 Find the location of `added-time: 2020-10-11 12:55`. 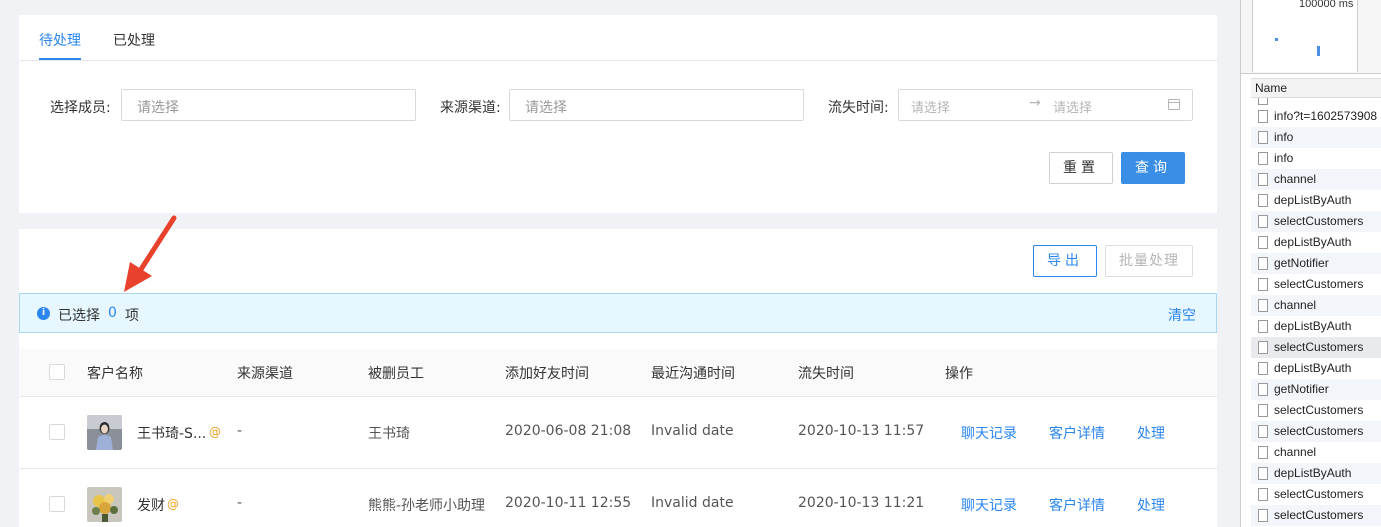

added-time: 2020-10-11 12:55 is located at coordinates (568, 503).